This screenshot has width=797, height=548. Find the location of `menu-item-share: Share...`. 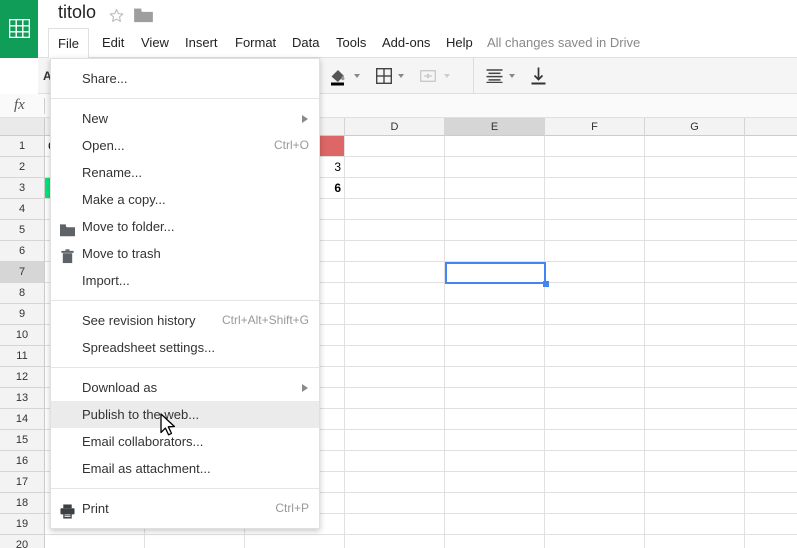

menu-item-share: Share... is located at coordinates (185, 78).